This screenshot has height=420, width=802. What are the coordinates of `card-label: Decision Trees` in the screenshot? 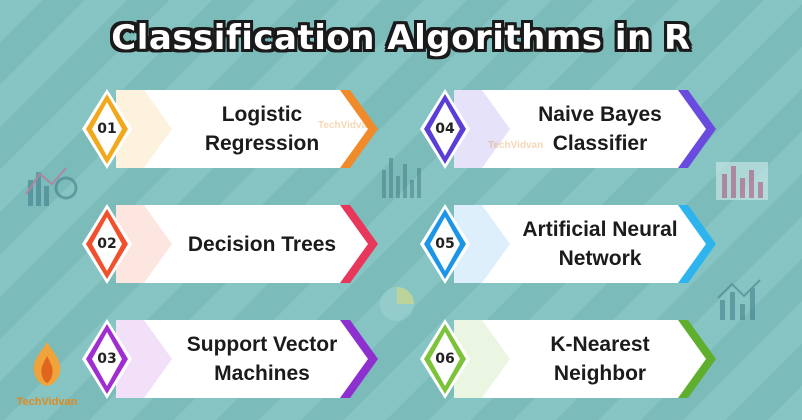 It's located at (262, 244).